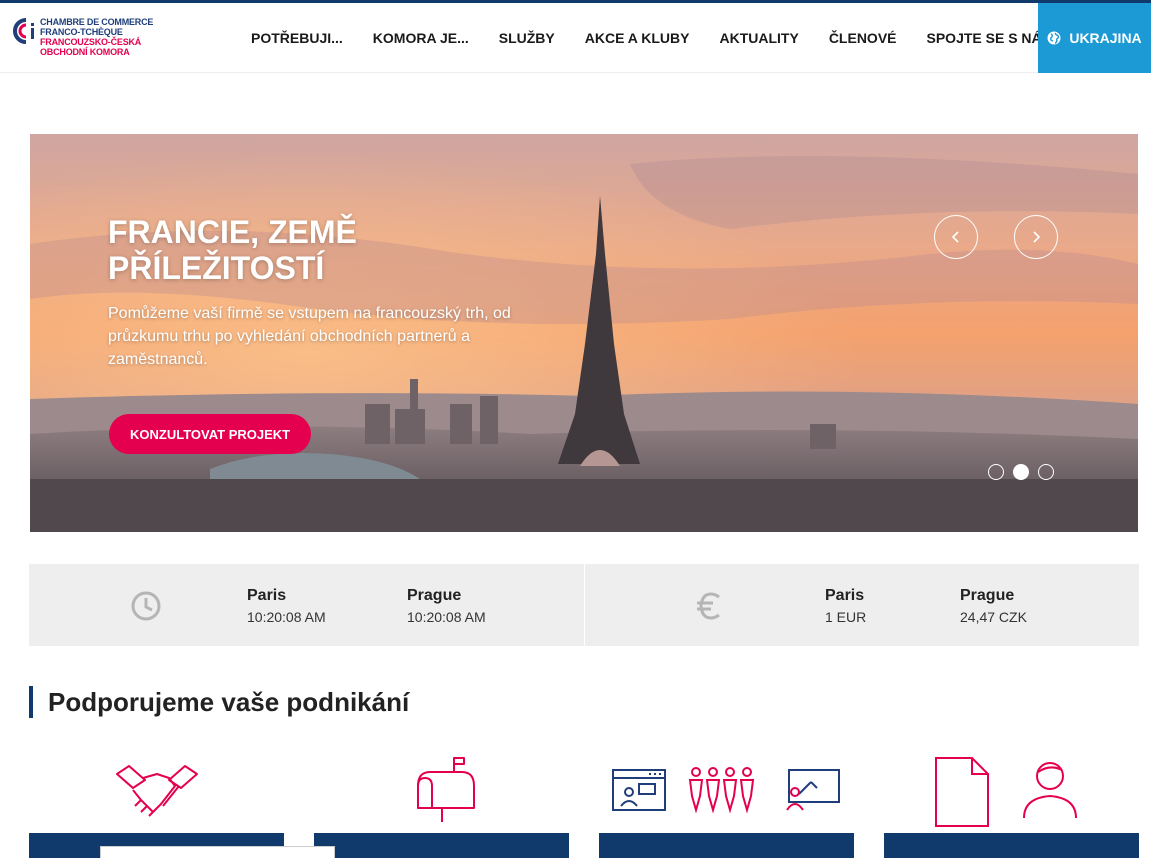 This screenshot has height=858, width=1151. I want to click on person-icon, so click(1050, 790).